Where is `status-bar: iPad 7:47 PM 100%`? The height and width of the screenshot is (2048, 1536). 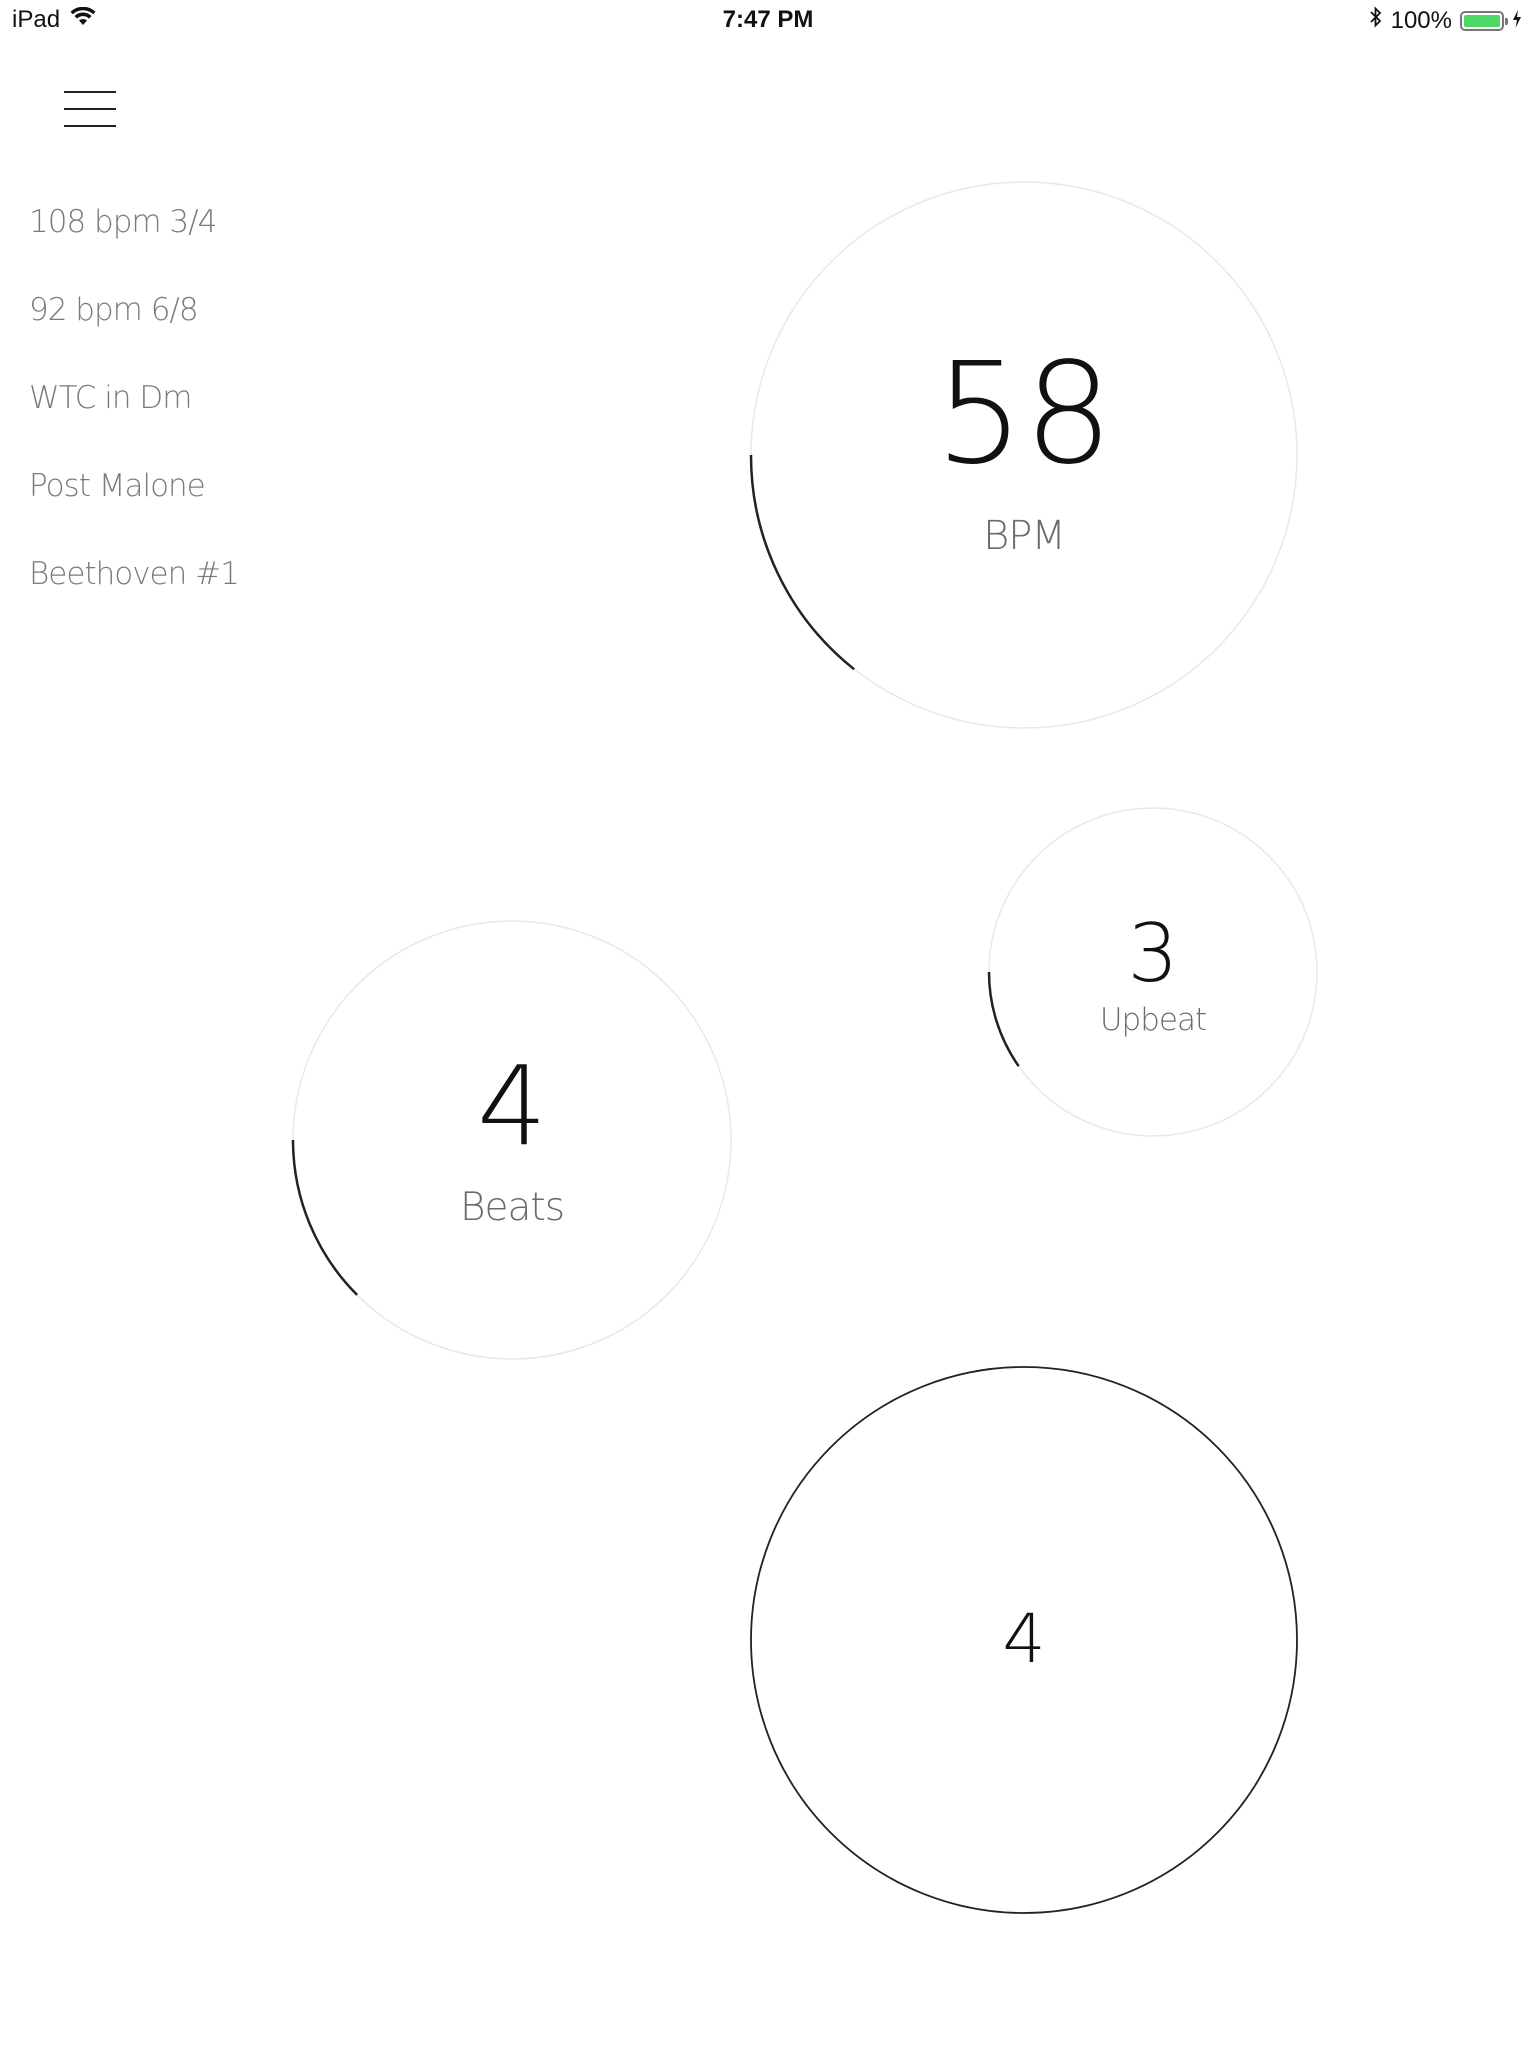 status-bar: iPad 7:47 PM 100% is located at coordinates (768, 20).